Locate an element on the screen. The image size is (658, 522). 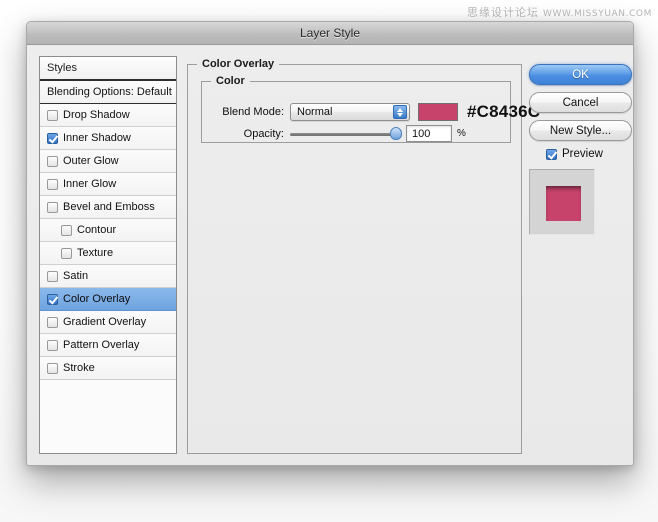
sidebar-item-pattern-overlay: Pattern Overlay is located at coordinates (108, 345).